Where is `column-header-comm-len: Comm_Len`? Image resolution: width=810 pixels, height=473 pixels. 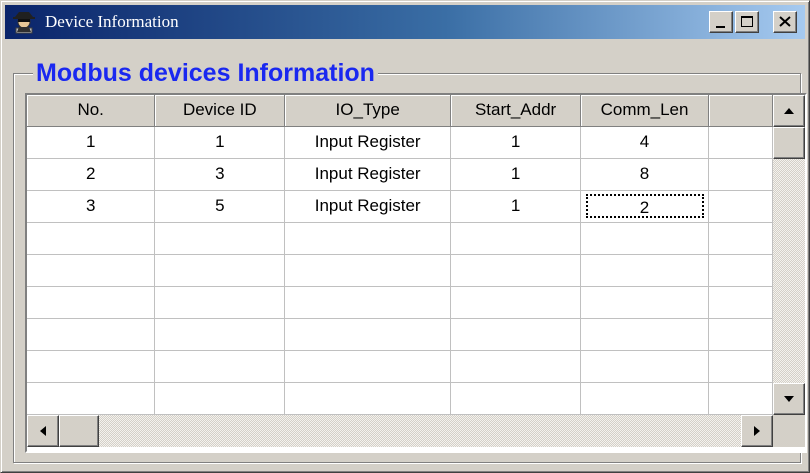
column-header-comm-len: Comm_Len is located at coordinates (645, 111).